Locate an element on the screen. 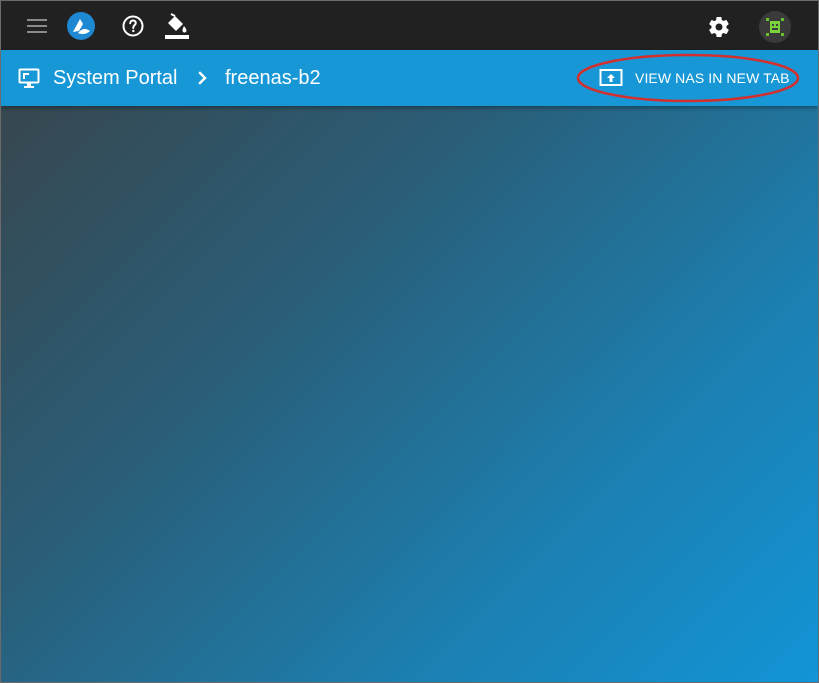 The image size is (819, 683). help-circle-icon is located at coordinates (133, 26).